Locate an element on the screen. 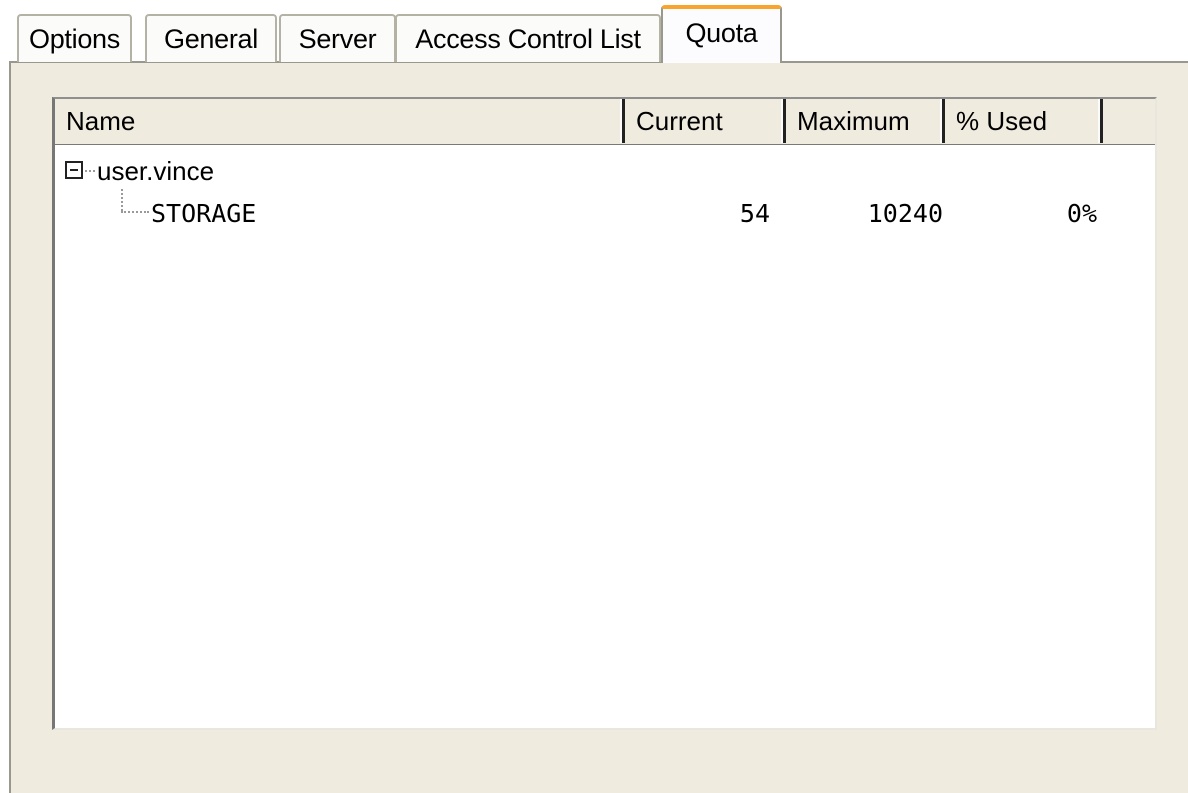 The image size is (1188, 793). column-header-bar: Name Current Maximum % Used is located at coordinates (605, 122).